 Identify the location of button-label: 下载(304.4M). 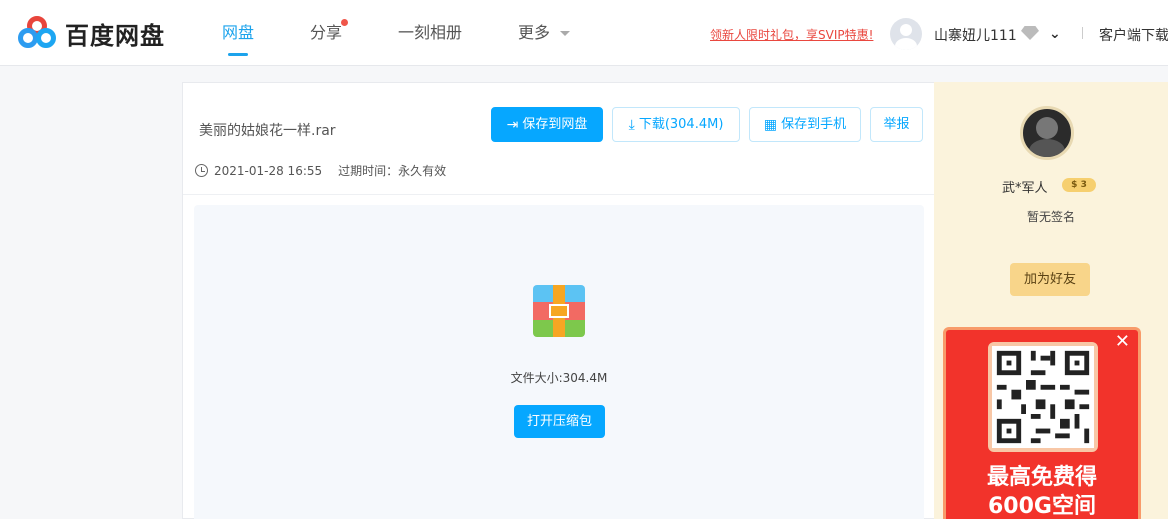
(681, 124).